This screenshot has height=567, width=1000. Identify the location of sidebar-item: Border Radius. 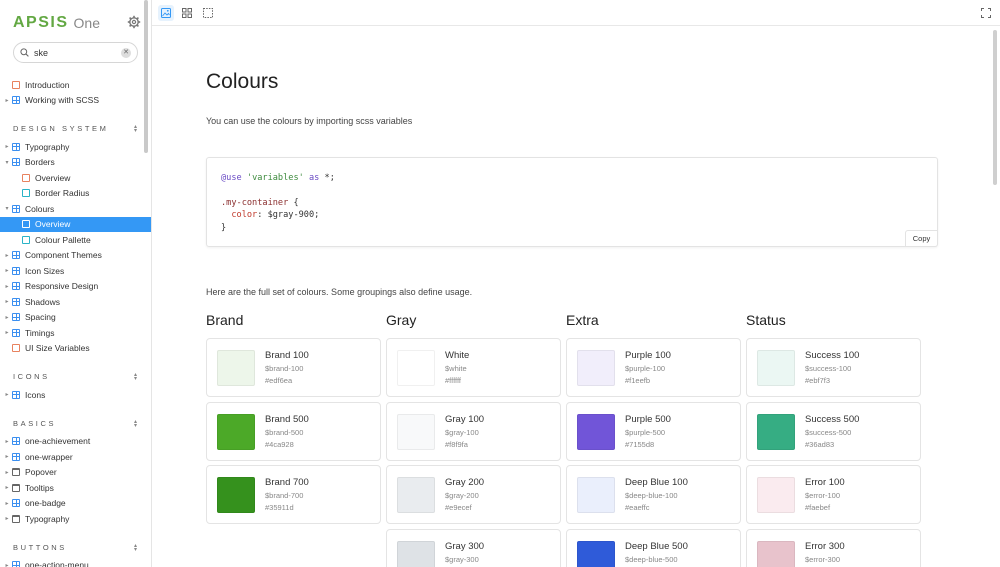
(75, 194).